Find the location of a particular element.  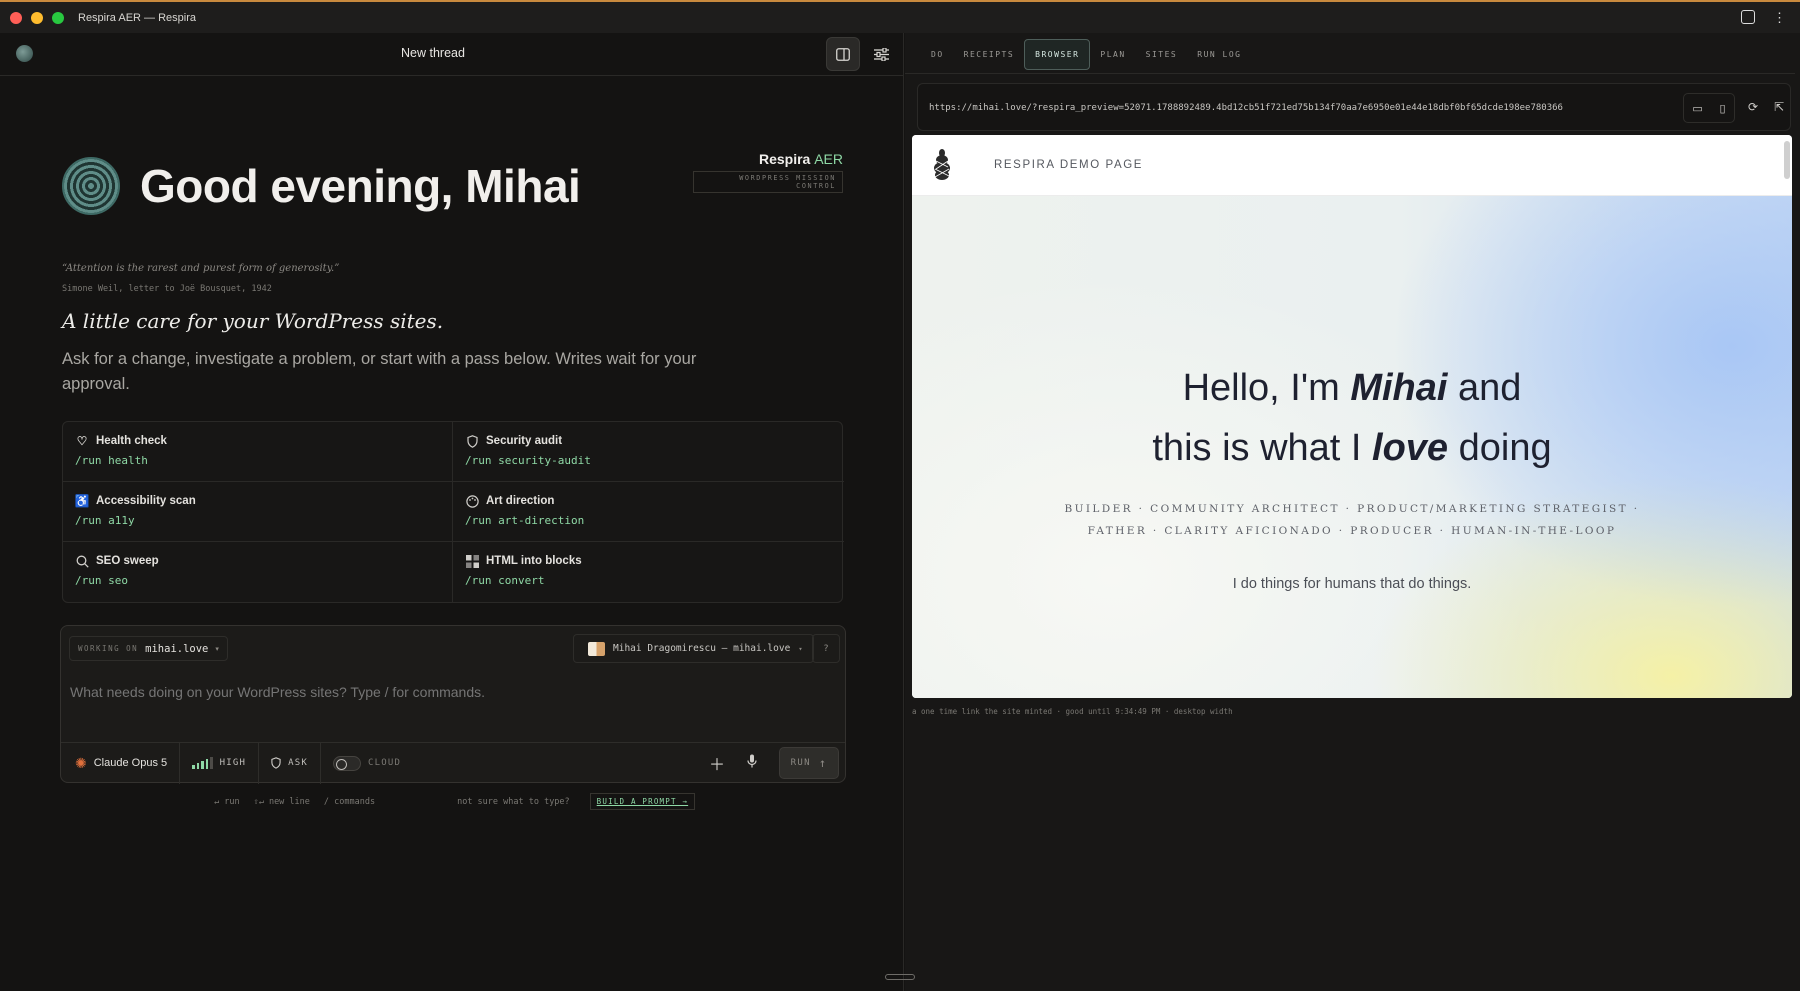

toggle-panel-button is located at coordinates (843, 54).